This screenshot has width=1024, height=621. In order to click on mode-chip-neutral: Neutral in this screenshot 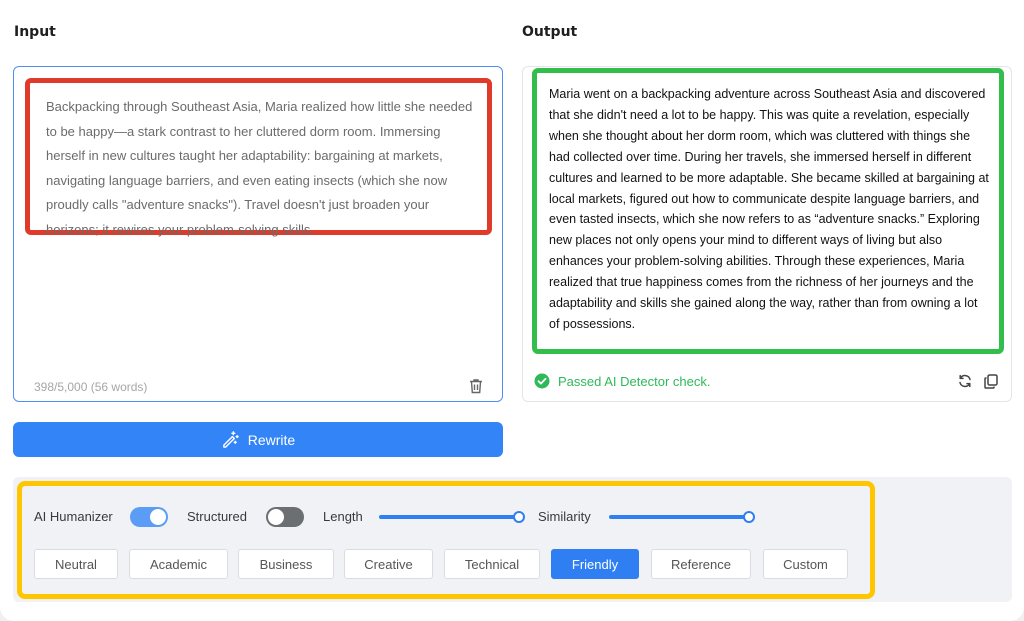, I will do `click(76, 564)`.